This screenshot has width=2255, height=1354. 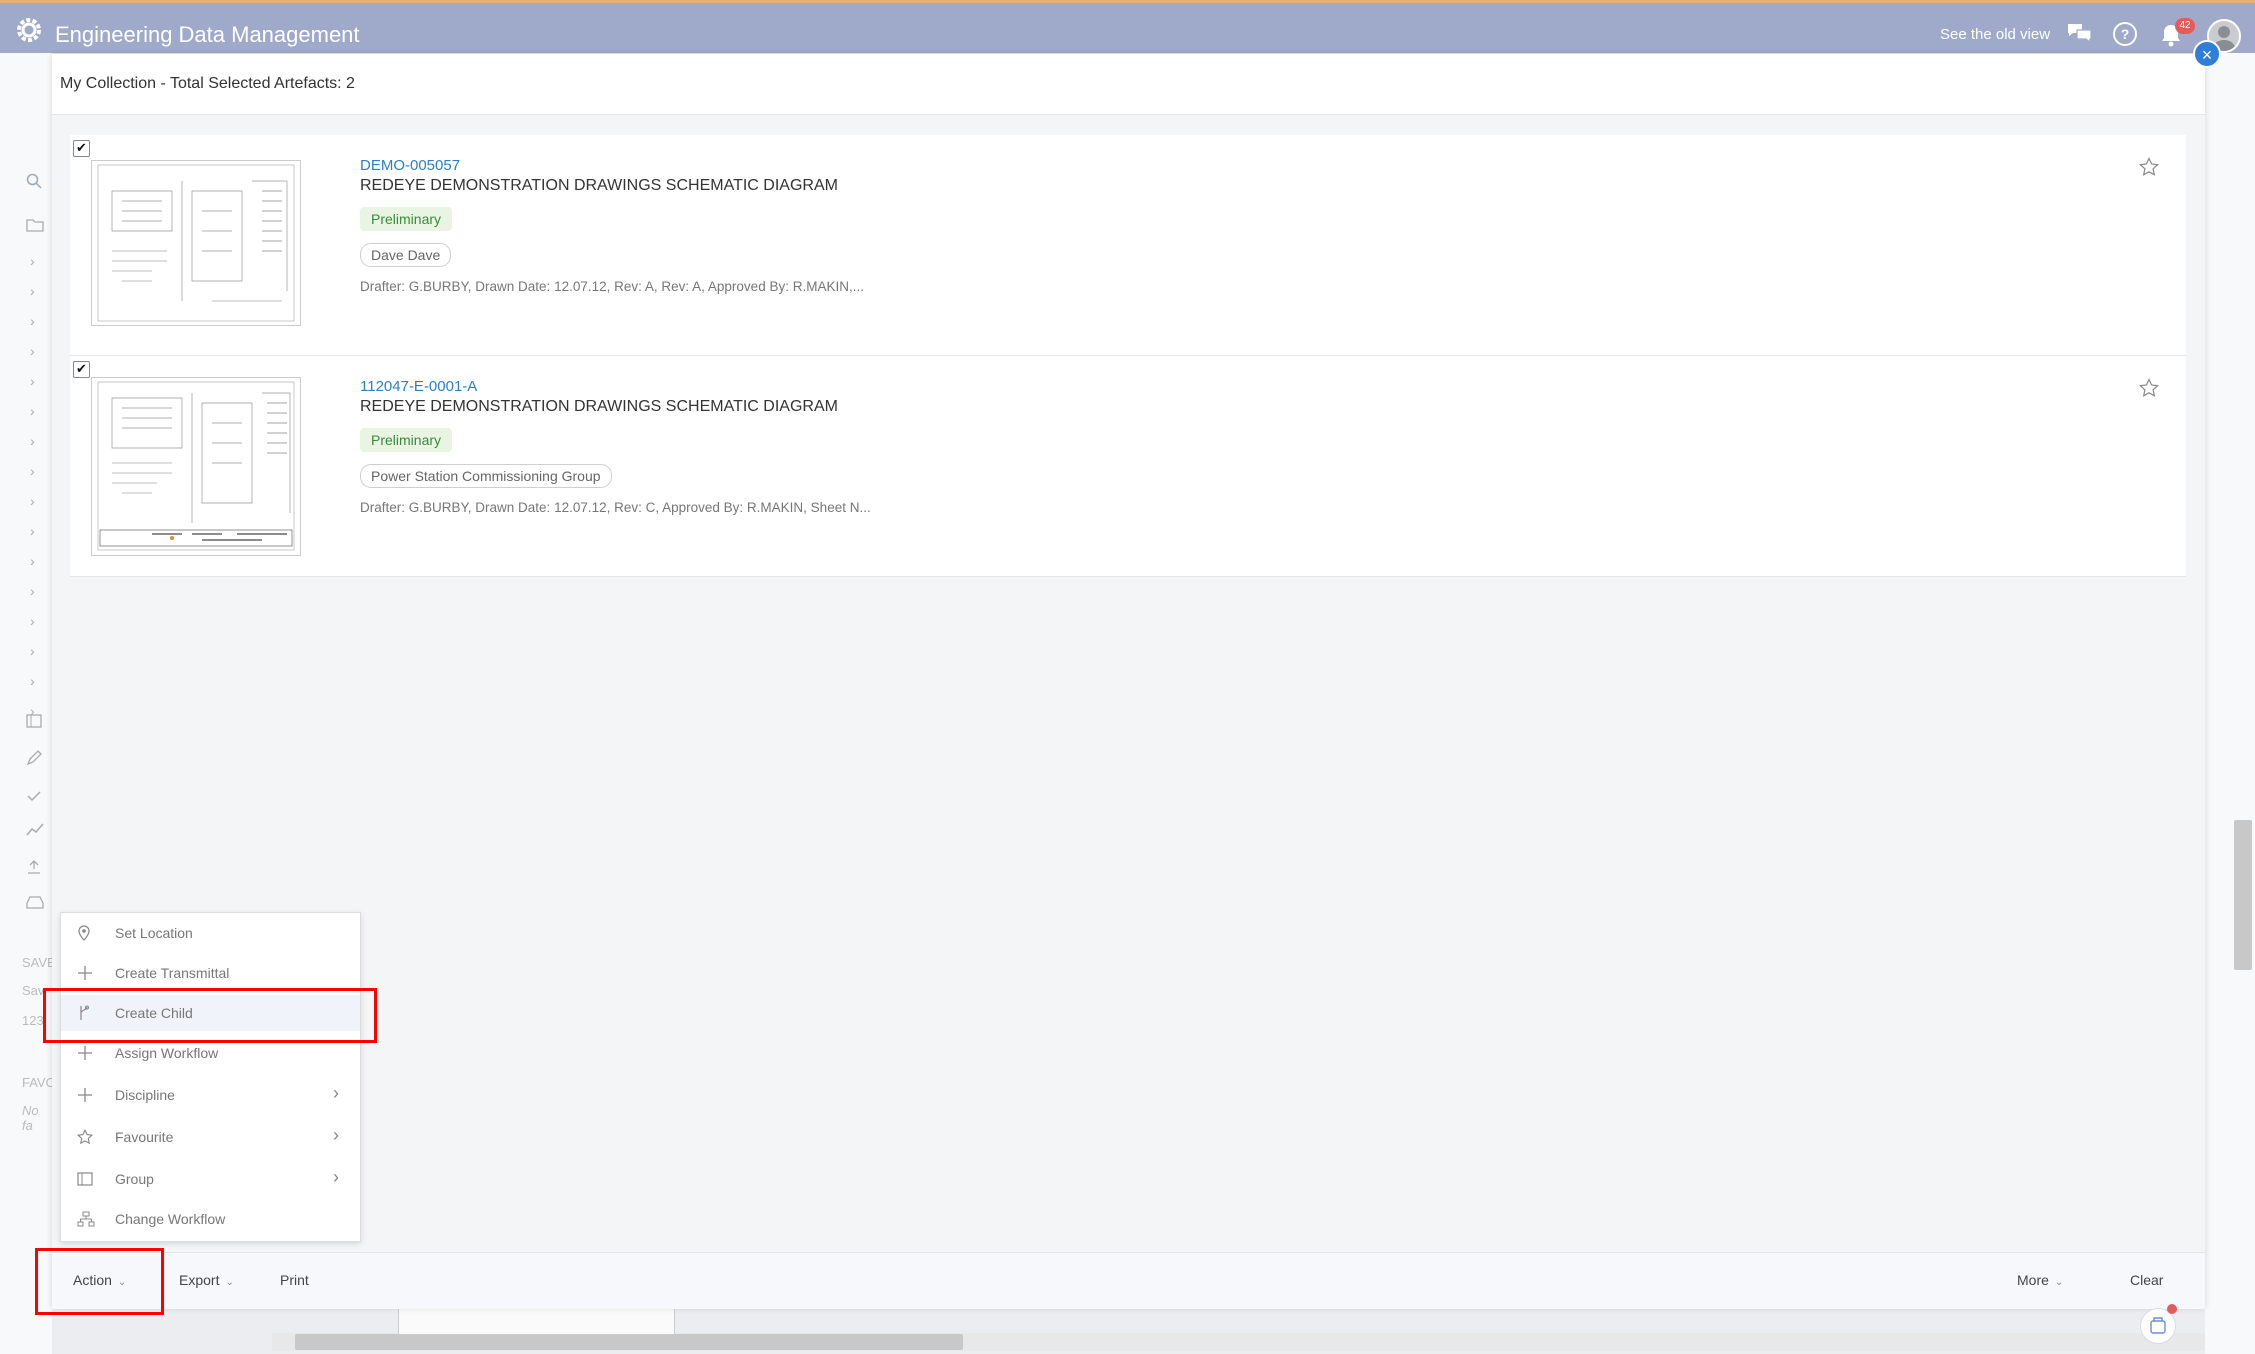 I want to click on star-icon, so click(x=85, y=1137).